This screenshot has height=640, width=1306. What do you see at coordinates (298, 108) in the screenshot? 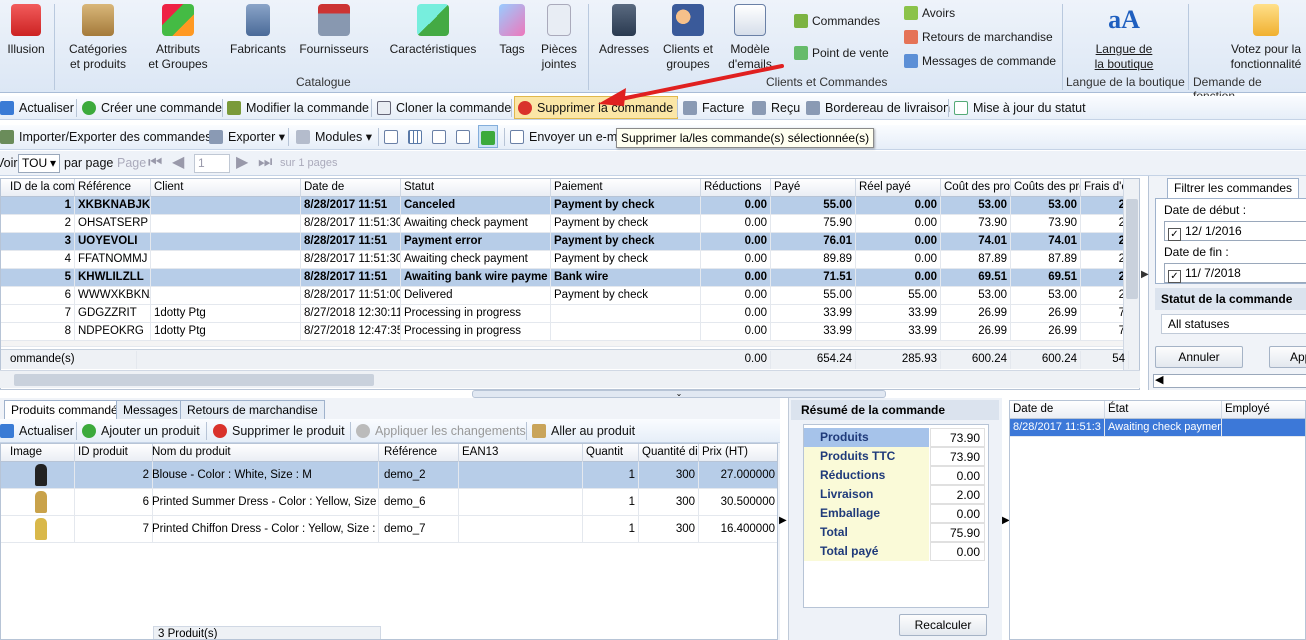
I see `modify-order-button: Modifier la commande` at bounding box center [298, 108].